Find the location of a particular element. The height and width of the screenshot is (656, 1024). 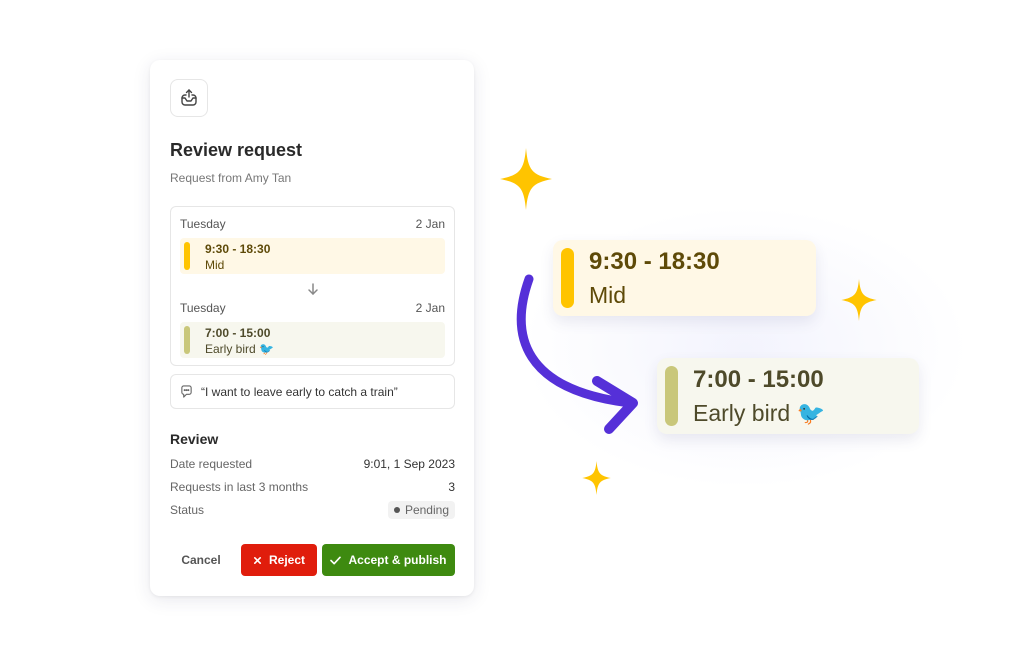

arrow-down-icon is located at coordinates (313, 289).